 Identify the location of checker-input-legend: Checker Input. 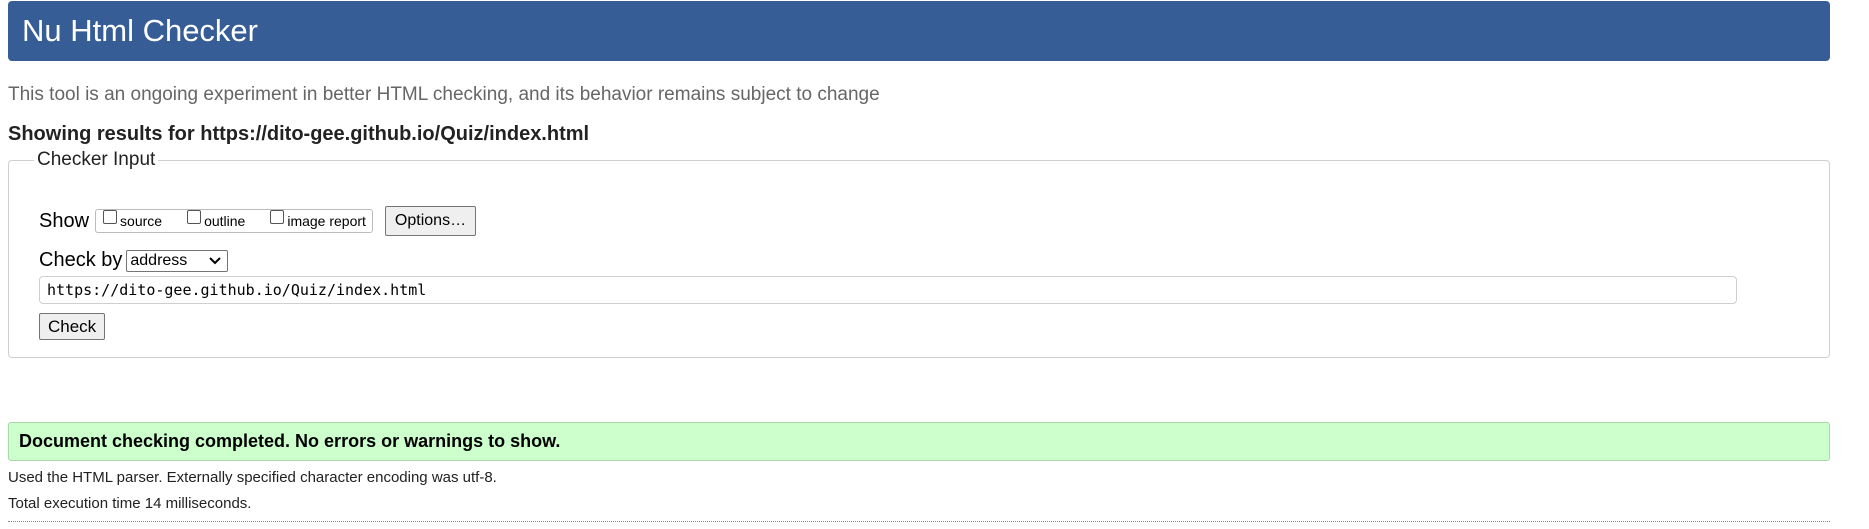
(96, 160).